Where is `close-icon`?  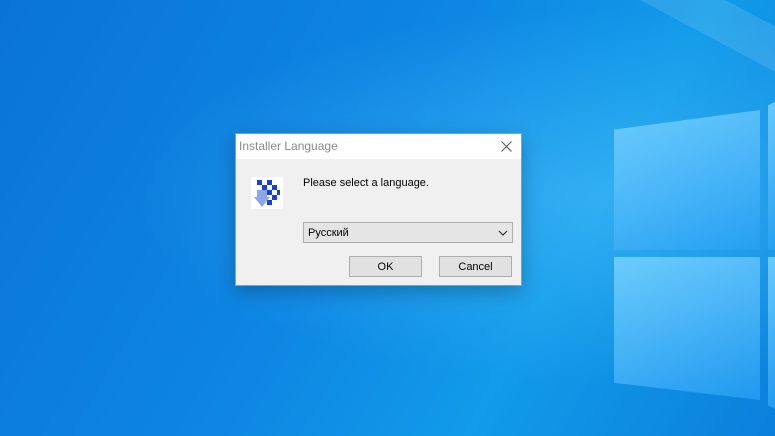
close-icon is located at coordinates (506, 146).